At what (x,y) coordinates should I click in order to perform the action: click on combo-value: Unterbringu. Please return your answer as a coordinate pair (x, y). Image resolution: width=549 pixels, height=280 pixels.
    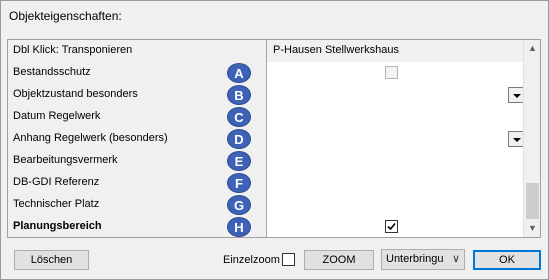
    Looking at the image, I should click on (415, 259).